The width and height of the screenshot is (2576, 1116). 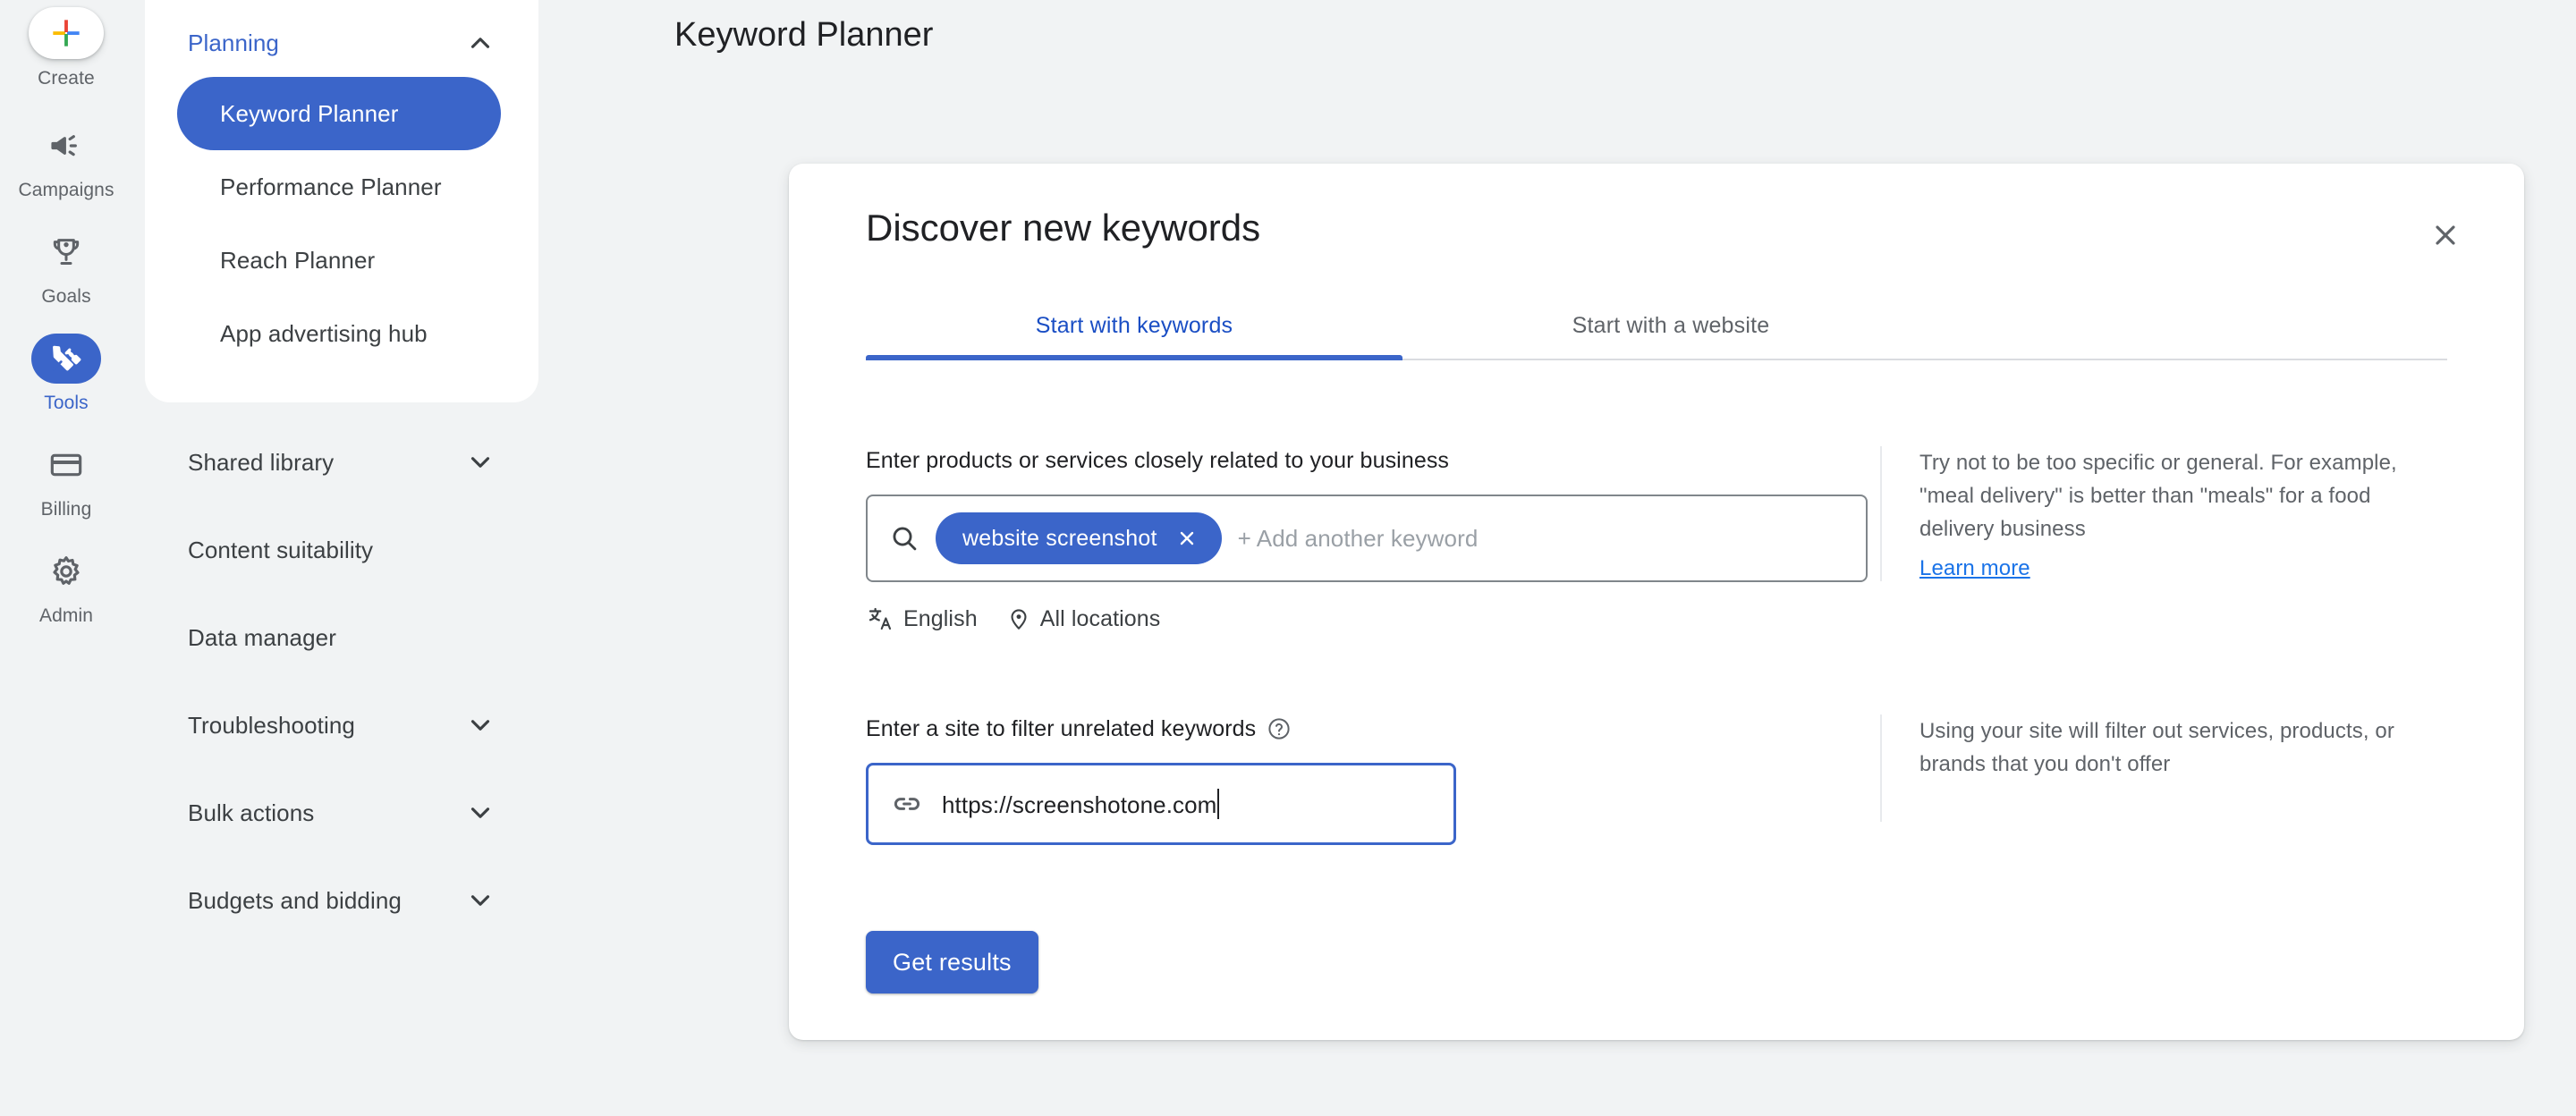 I want to click on rail-item-goals: Goals, so click(x=66, y=268).